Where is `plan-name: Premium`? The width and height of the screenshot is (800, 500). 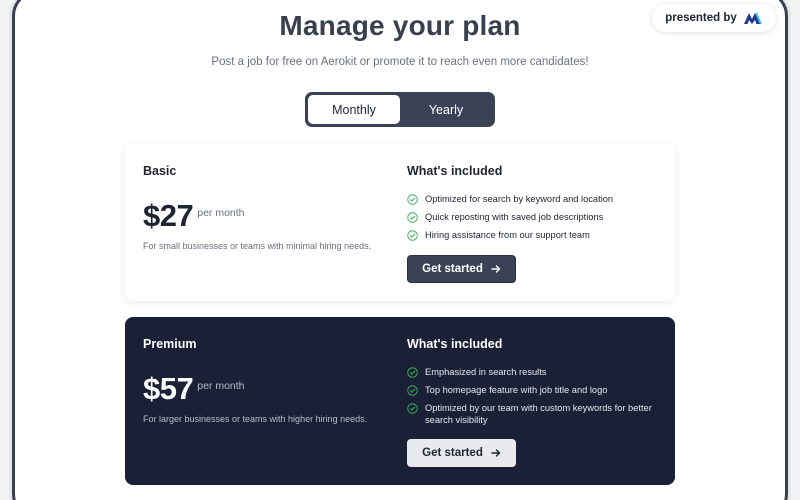 plan-name: Premium is located at coordinates (170, 344).